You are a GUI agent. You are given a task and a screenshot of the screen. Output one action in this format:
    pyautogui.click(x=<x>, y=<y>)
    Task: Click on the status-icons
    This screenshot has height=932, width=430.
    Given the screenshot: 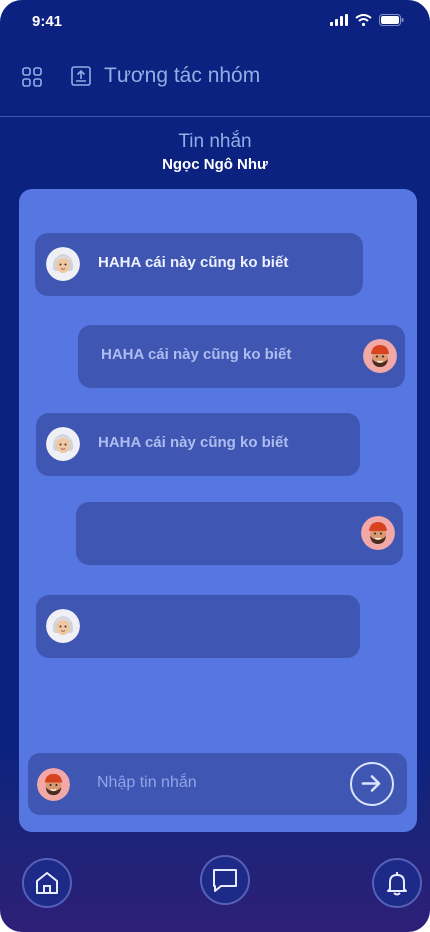 What is the action you would take?
    pyautogui.click(x=367, y=20)
    